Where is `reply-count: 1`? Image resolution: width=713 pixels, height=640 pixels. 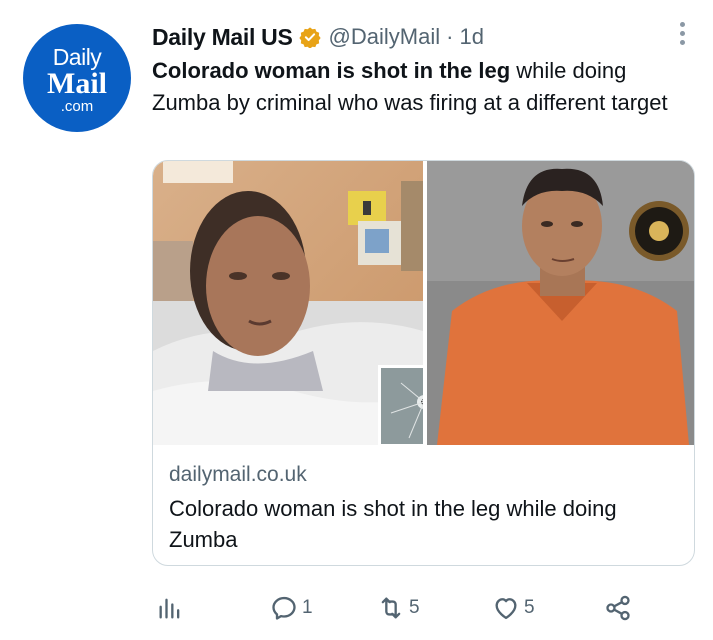
reply-count: 1 is located at coordinates (307, 607).